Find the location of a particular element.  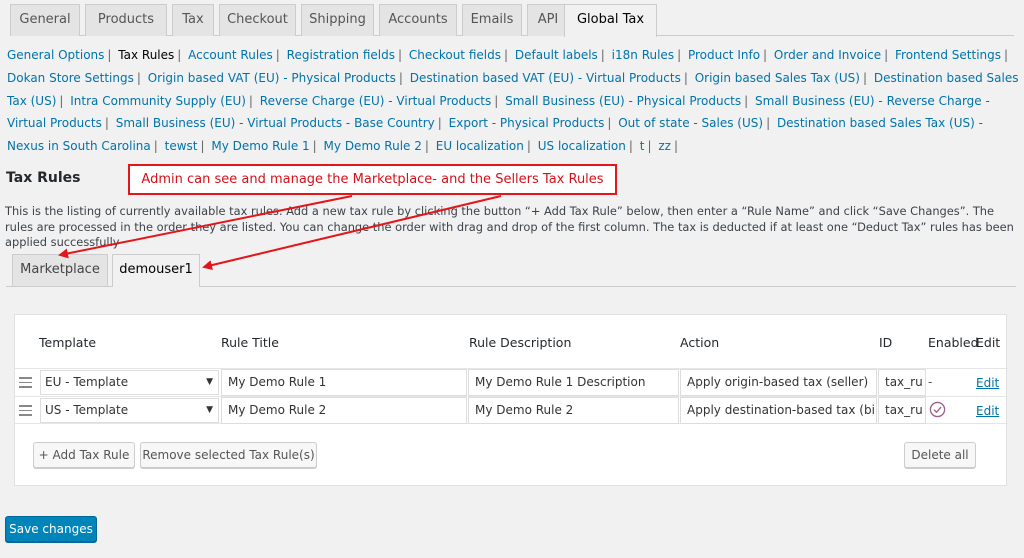

tab-tax: Tax is located at coordinates (193, 20).